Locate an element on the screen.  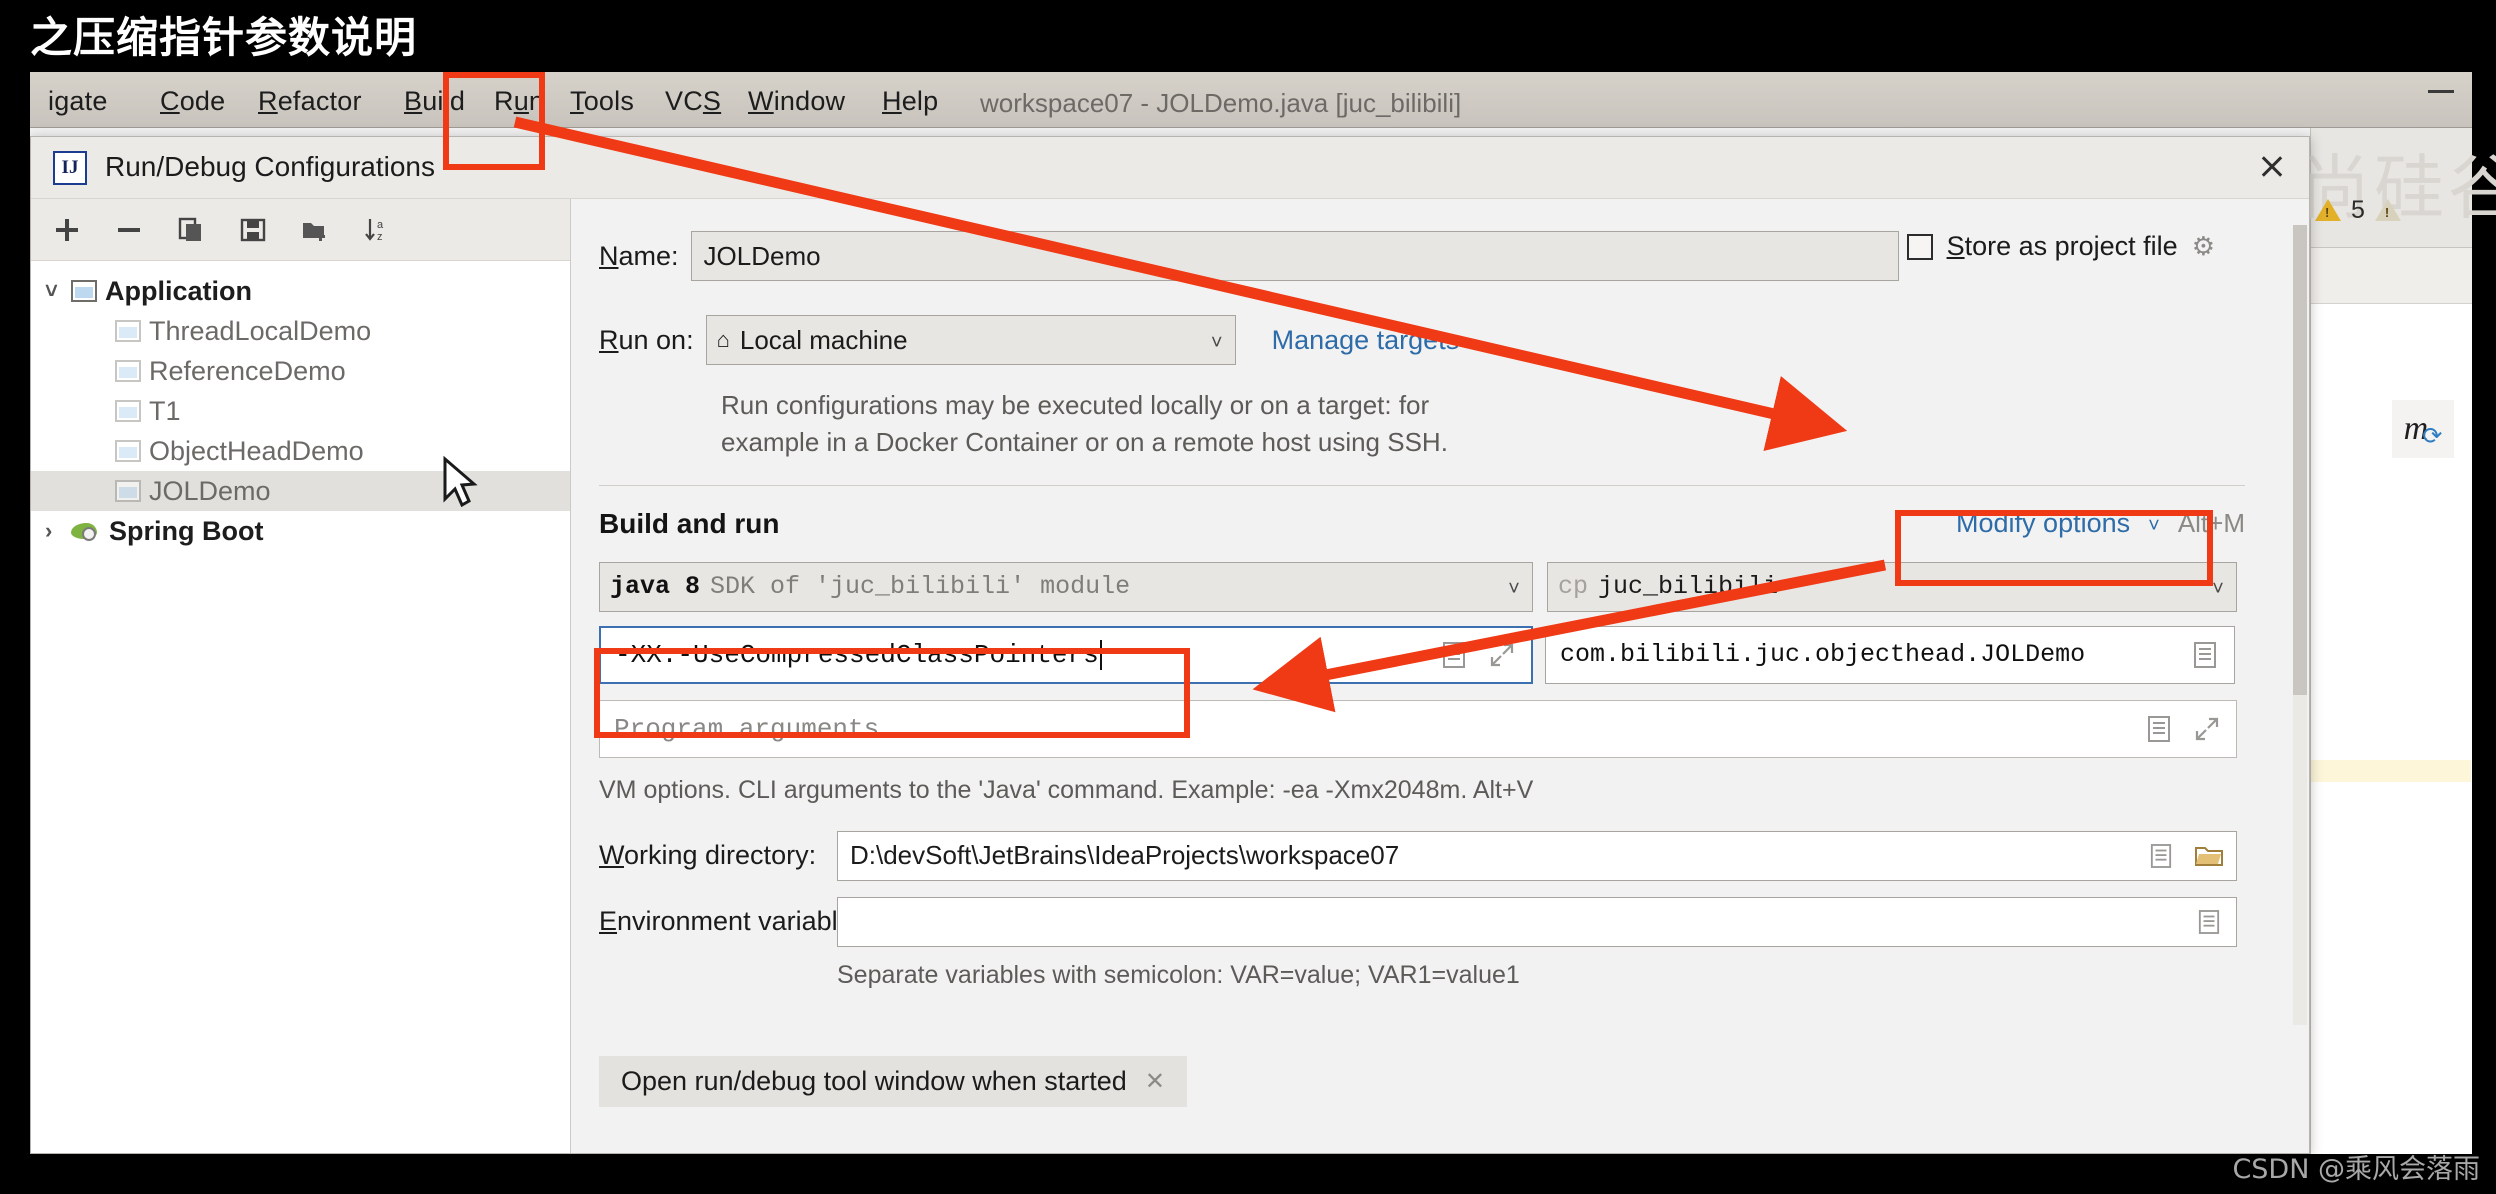
tree-toolbar: az is located at coordinates (300, 230).